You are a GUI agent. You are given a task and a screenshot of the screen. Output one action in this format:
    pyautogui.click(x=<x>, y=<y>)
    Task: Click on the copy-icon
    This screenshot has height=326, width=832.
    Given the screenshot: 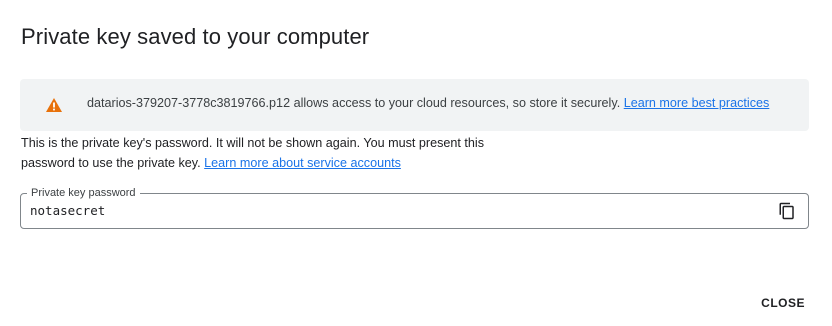 What is the action you would take?
    pyautogui.click(x=787, y=211)
    